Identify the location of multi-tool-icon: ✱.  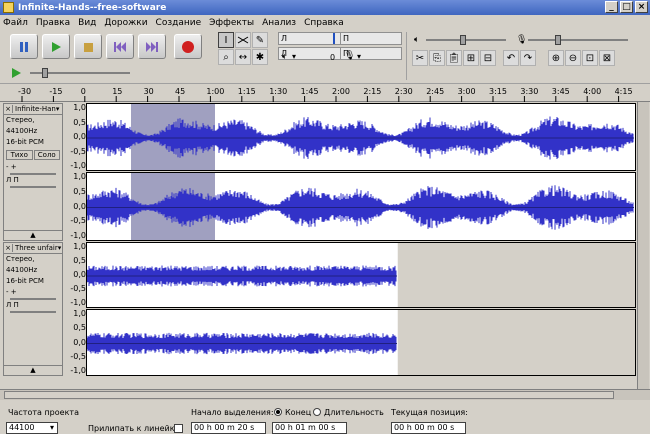
(260, 57).